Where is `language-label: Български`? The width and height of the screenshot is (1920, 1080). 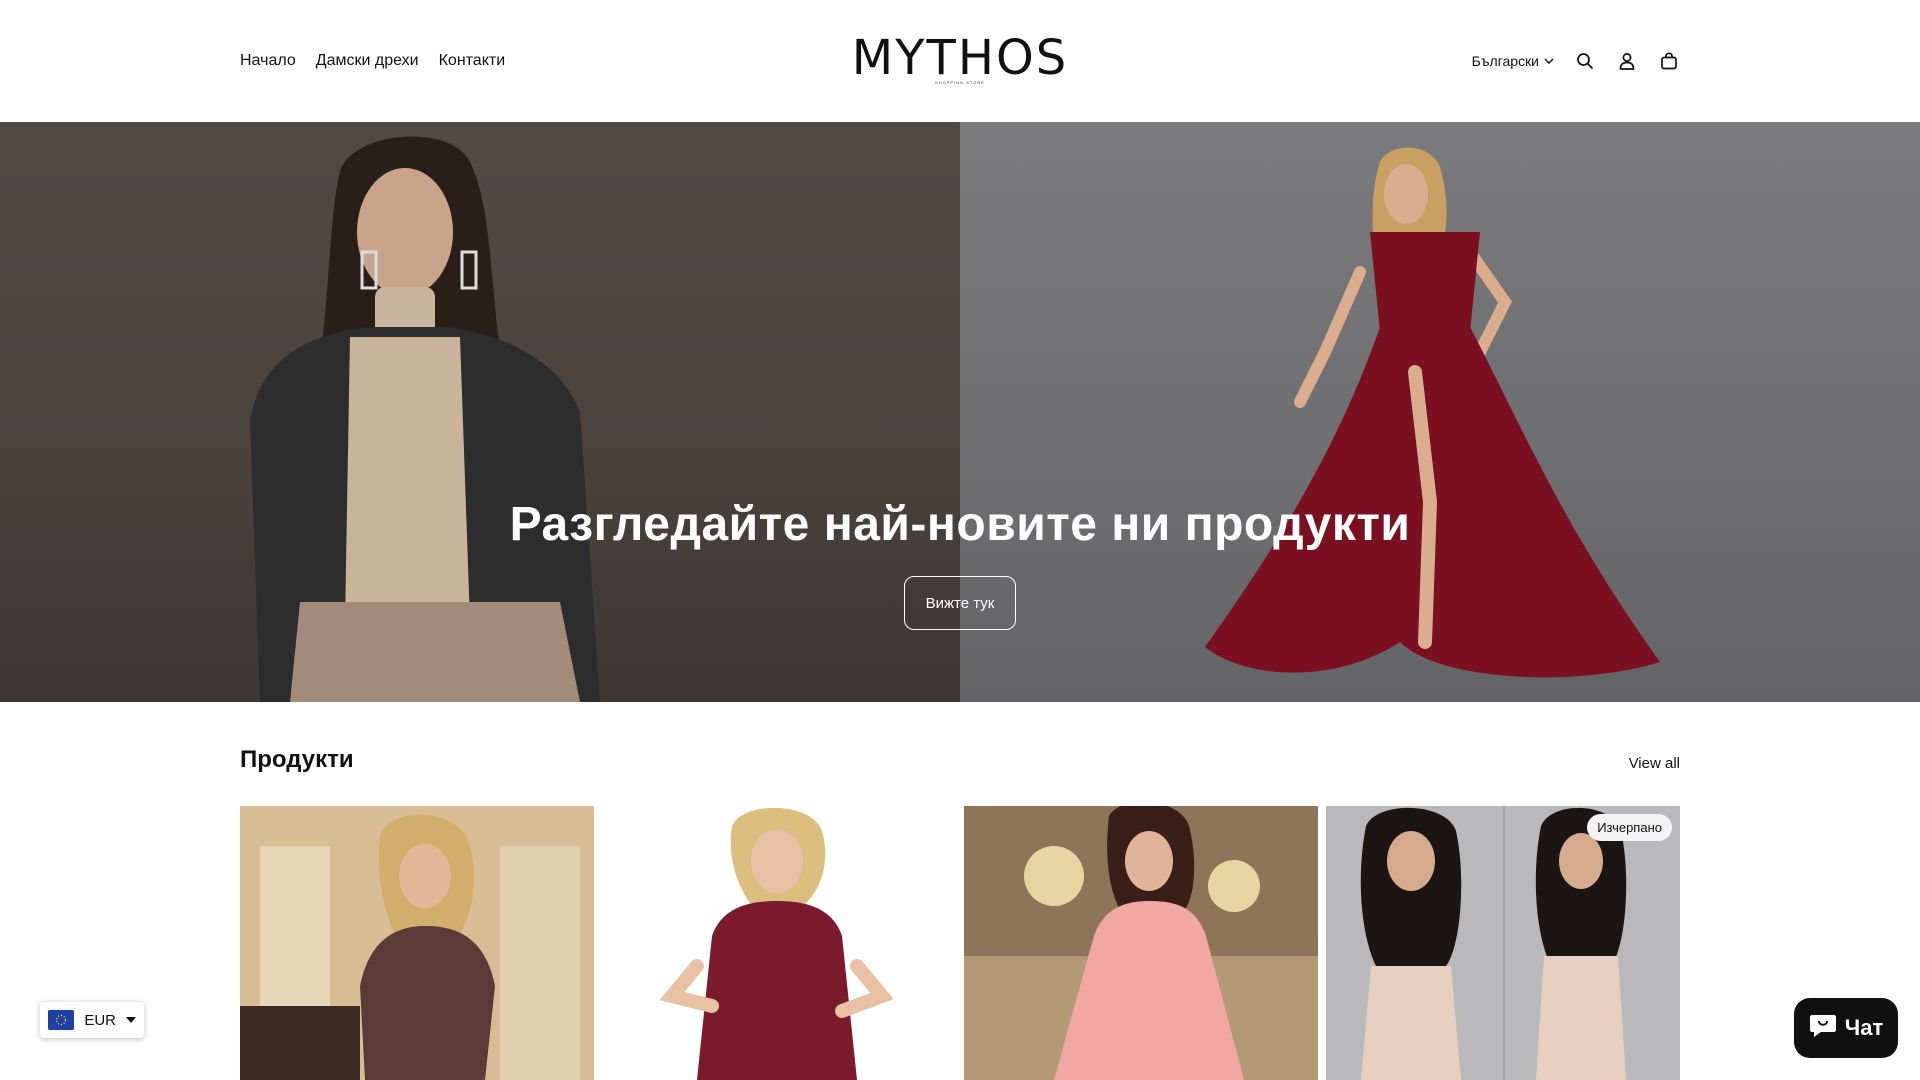 language-label: Български is located at coordinates (1505, 61).